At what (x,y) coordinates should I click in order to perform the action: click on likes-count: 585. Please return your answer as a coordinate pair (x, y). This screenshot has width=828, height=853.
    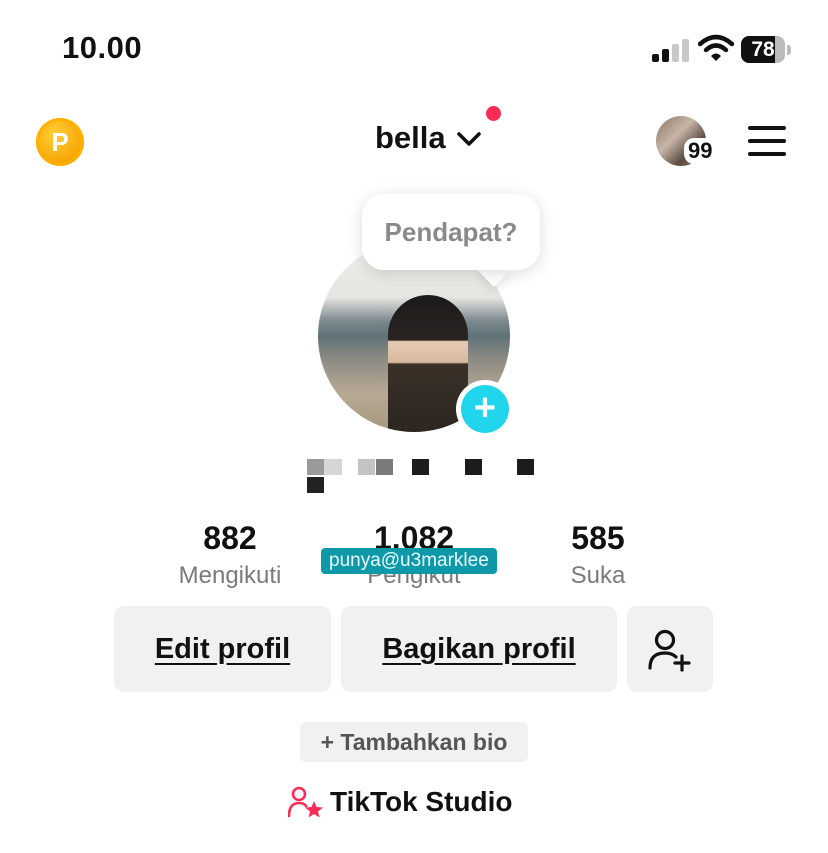
    Looking at the image, I should click on (598, 538).